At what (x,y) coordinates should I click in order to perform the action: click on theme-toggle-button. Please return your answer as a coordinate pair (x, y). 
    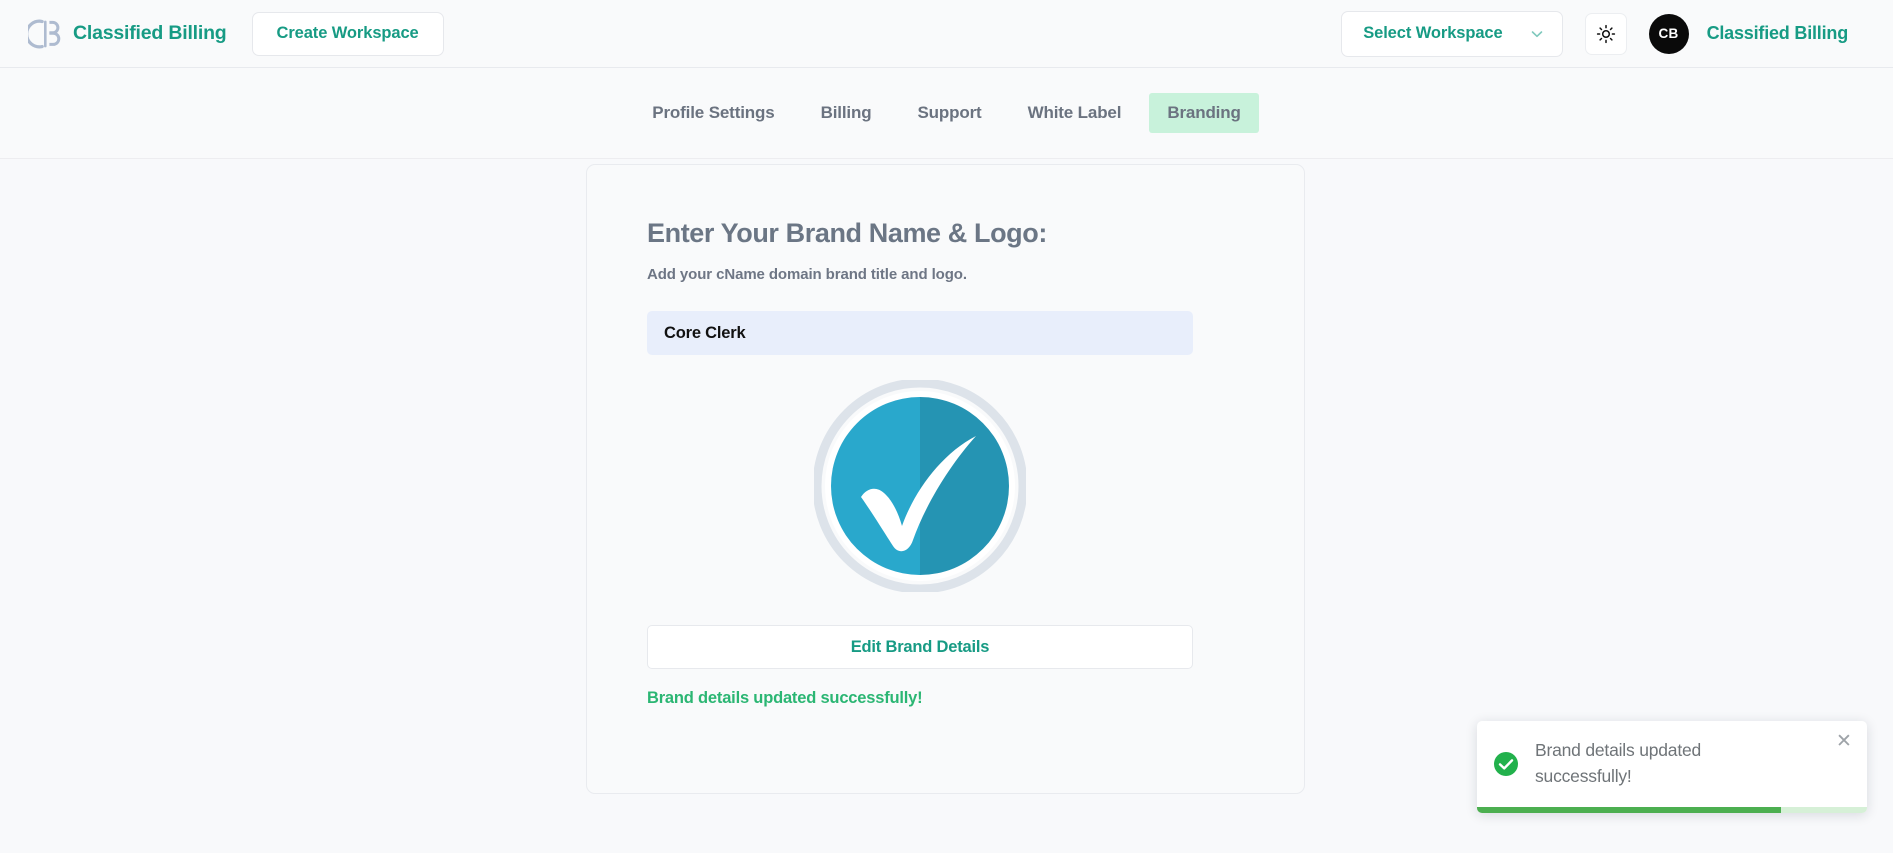
    Looking at the image, I should click on (1605, 33).